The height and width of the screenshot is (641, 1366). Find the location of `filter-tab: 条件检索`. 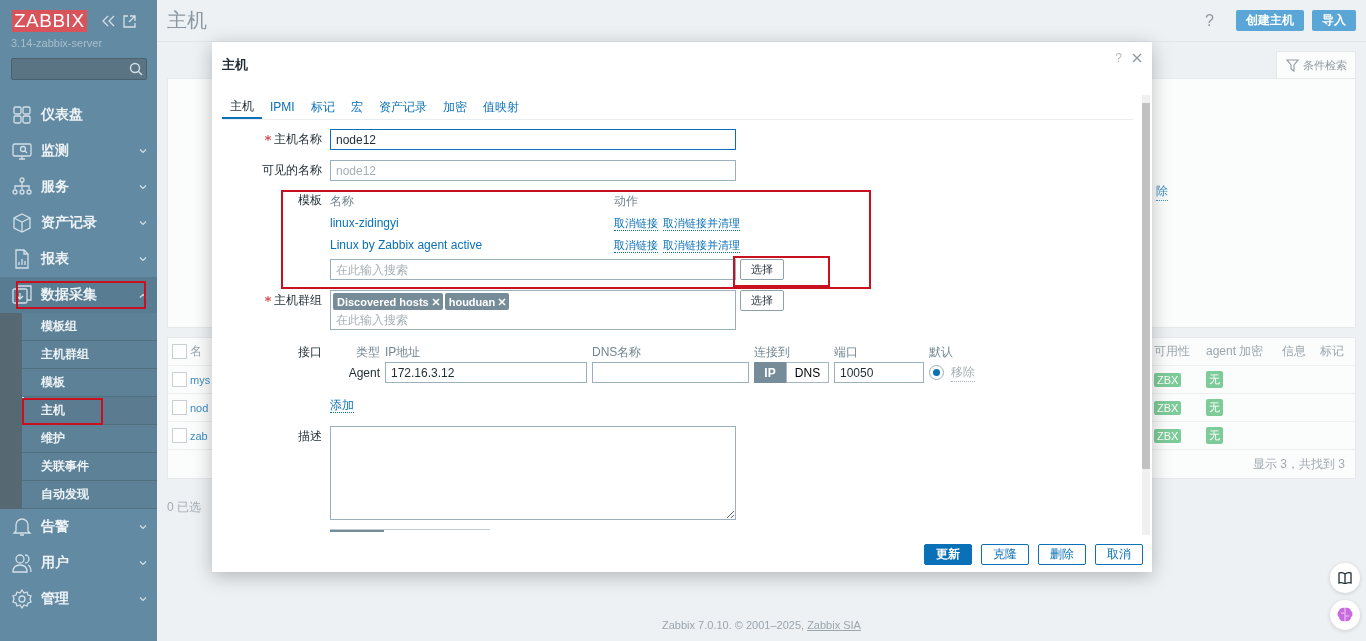

filter-tab: 条件检索 is located at coordinates (1316, 64).